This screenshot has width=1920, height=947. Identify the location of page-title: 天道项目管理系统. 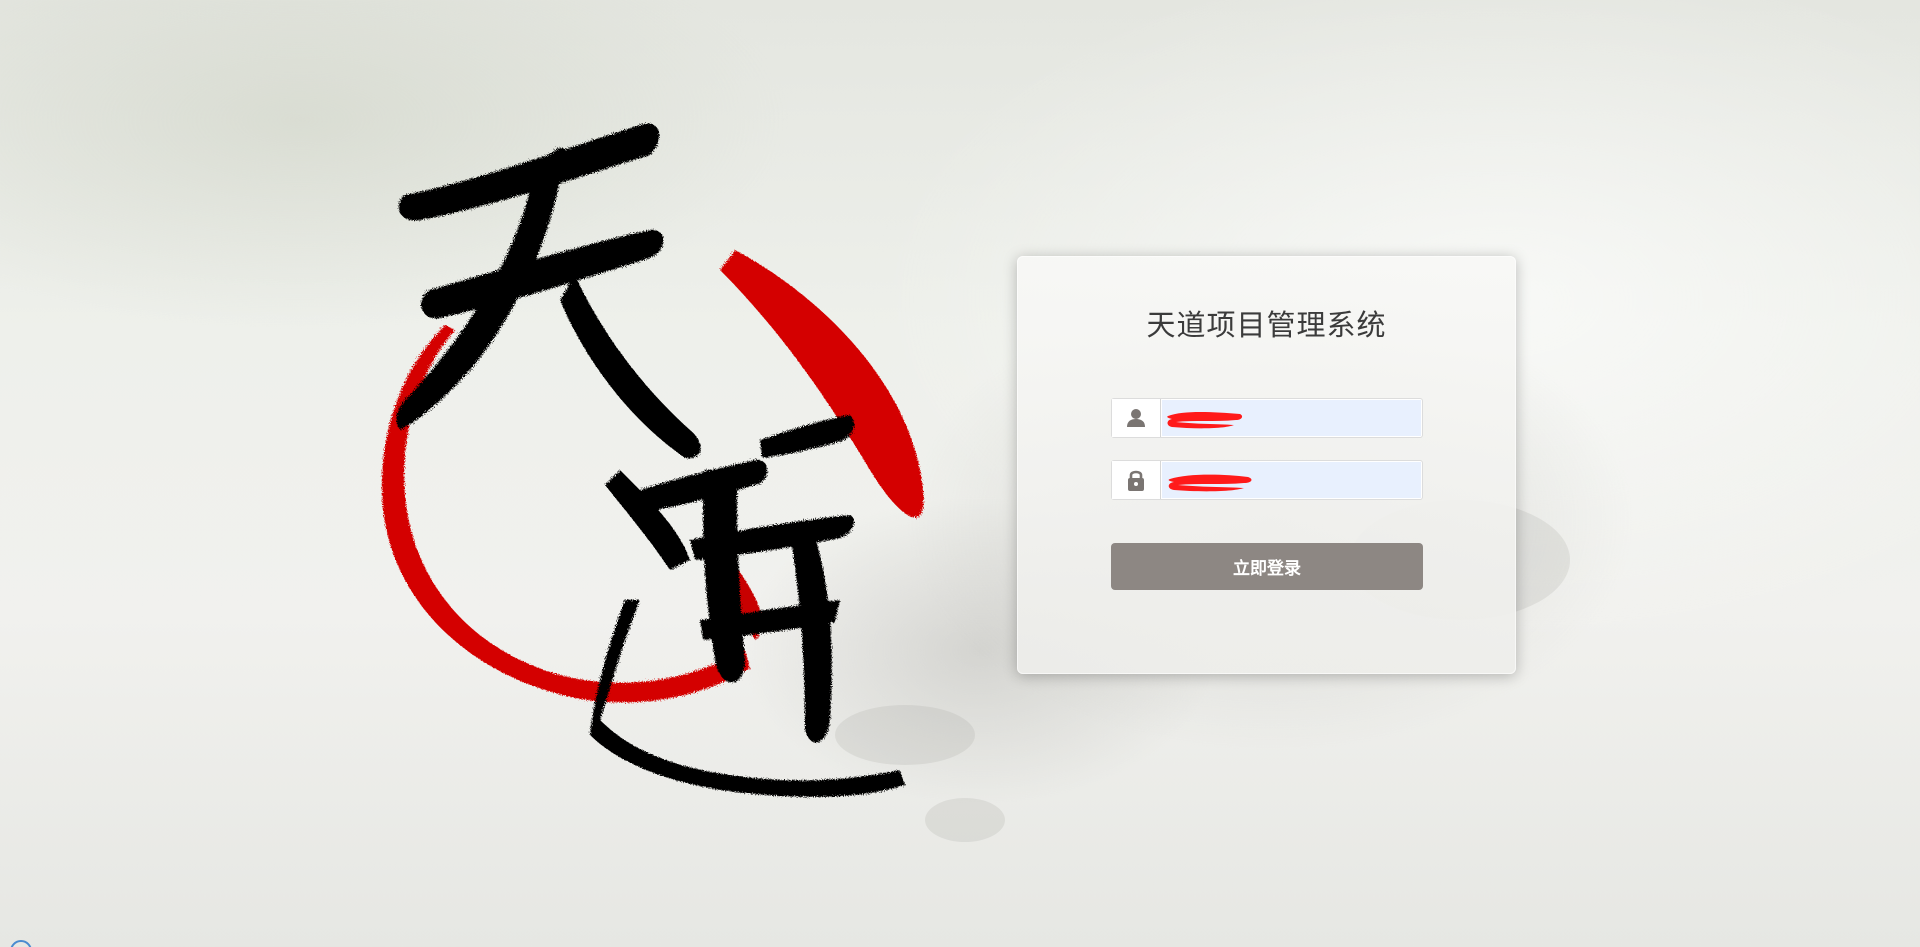
(1266, 325).